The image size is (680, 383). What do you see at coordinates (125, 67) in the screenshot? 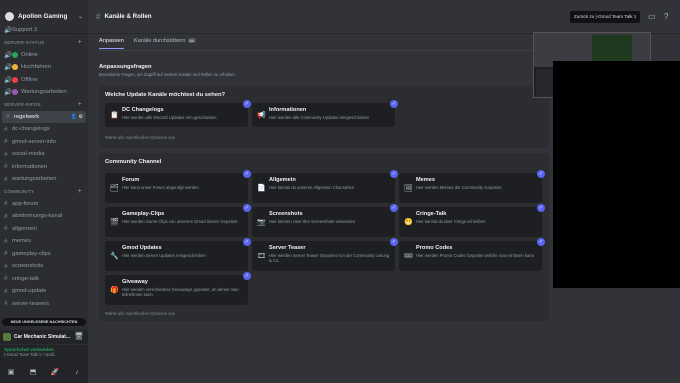
I see `section-title: Anpassungsfragen` at bounding box center [125, 67].